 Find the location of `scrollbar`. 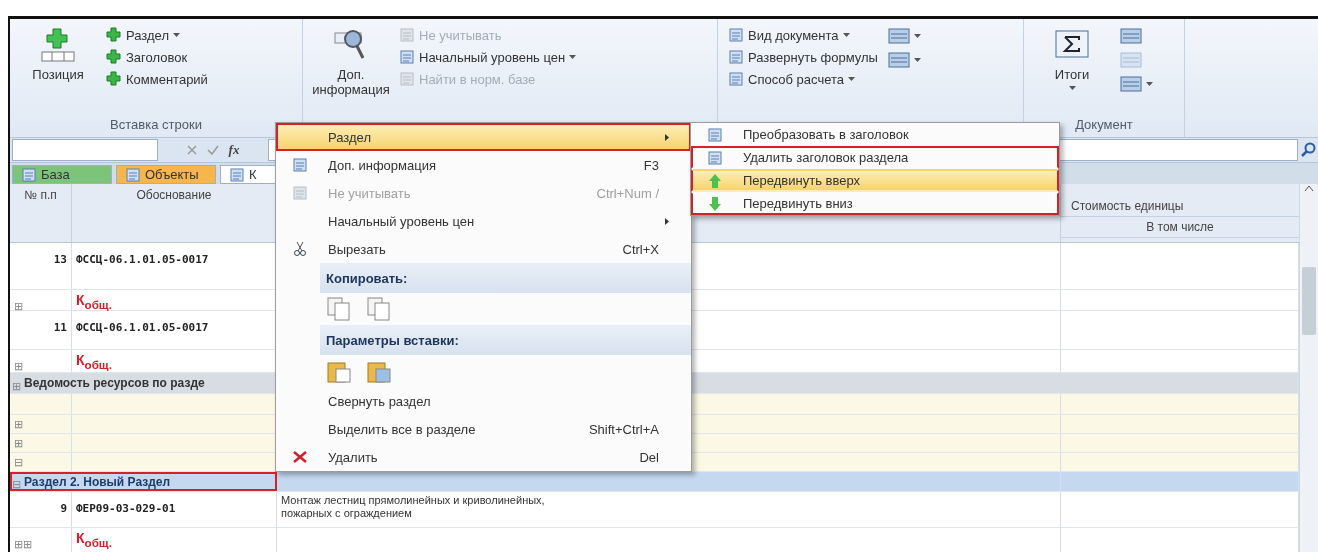

scrollbar is located at coordinates (1308, 368).